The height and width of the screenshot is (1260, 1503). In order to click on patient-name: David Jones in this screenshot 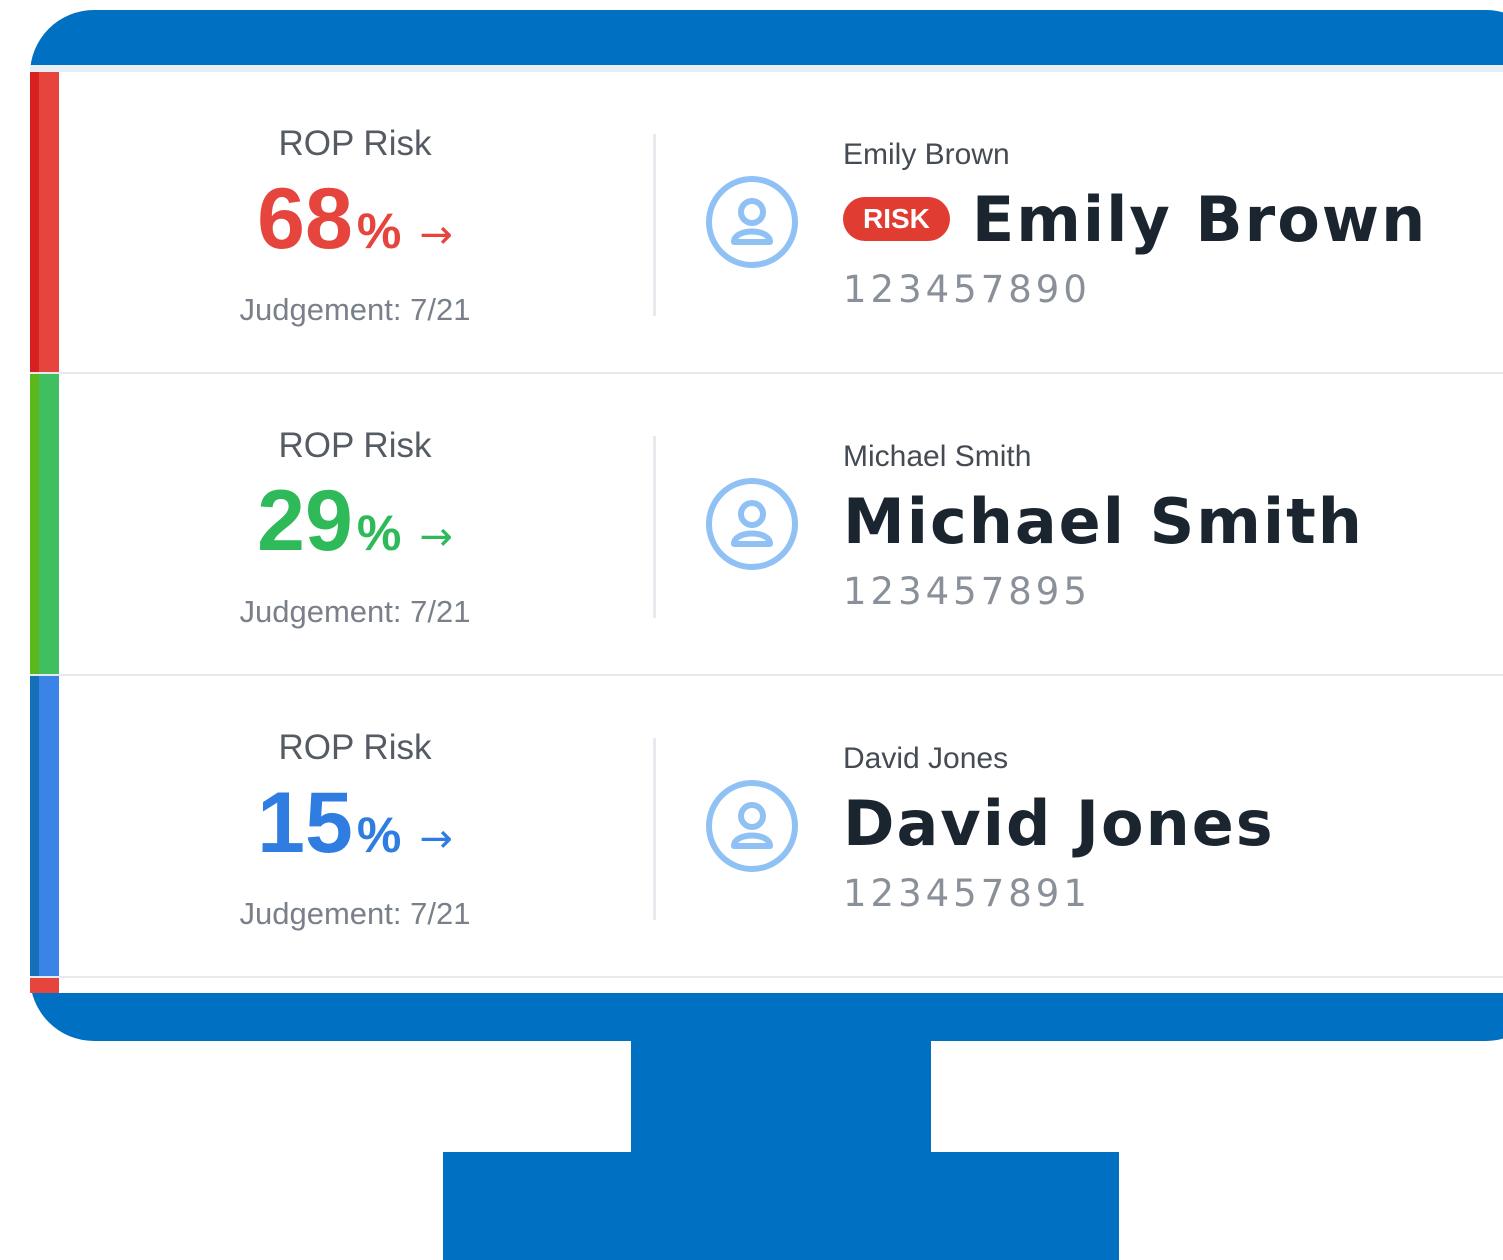, I will do `click(1059, 823)`.